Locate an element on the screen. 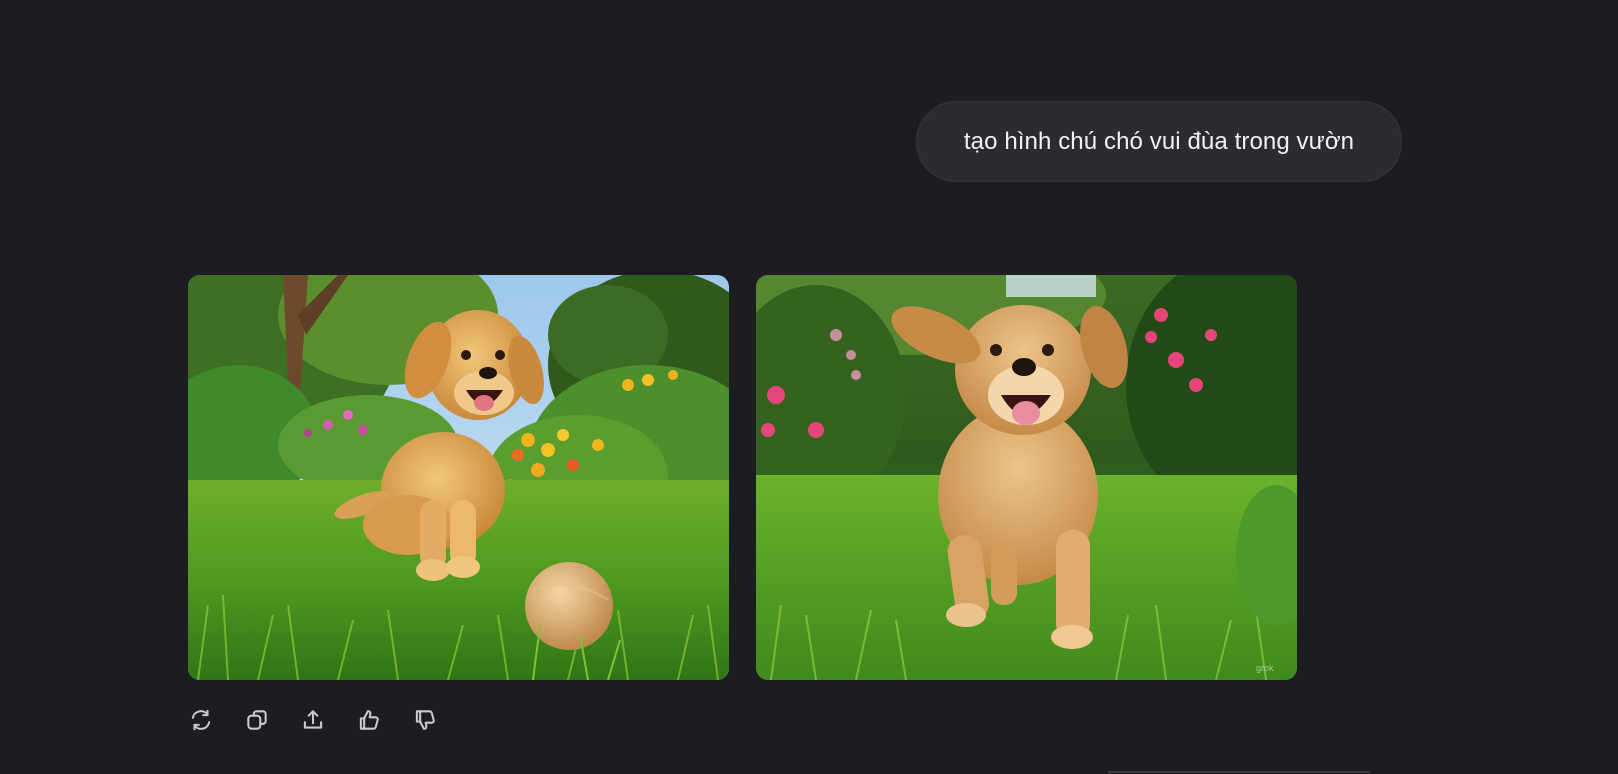 The width and height of the screenshot is (1618, 774). regenerate-button is located at coordinates (201, 720).